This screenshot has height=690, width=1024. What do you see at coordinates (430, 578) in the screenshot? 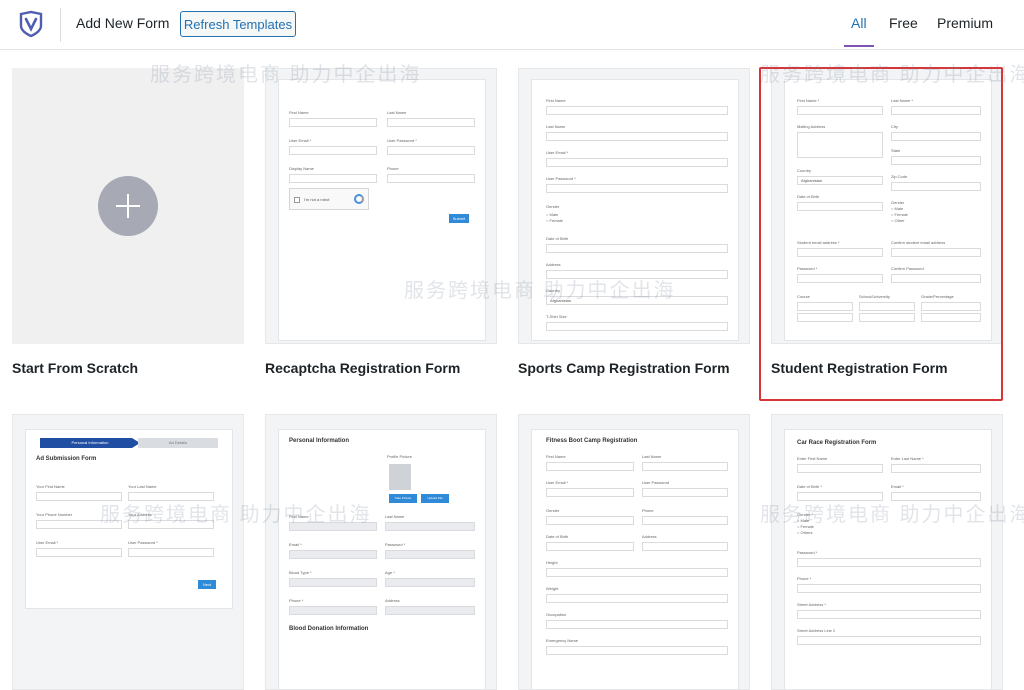
I see `preview-field: Age *` at bounding box center [430, 578].